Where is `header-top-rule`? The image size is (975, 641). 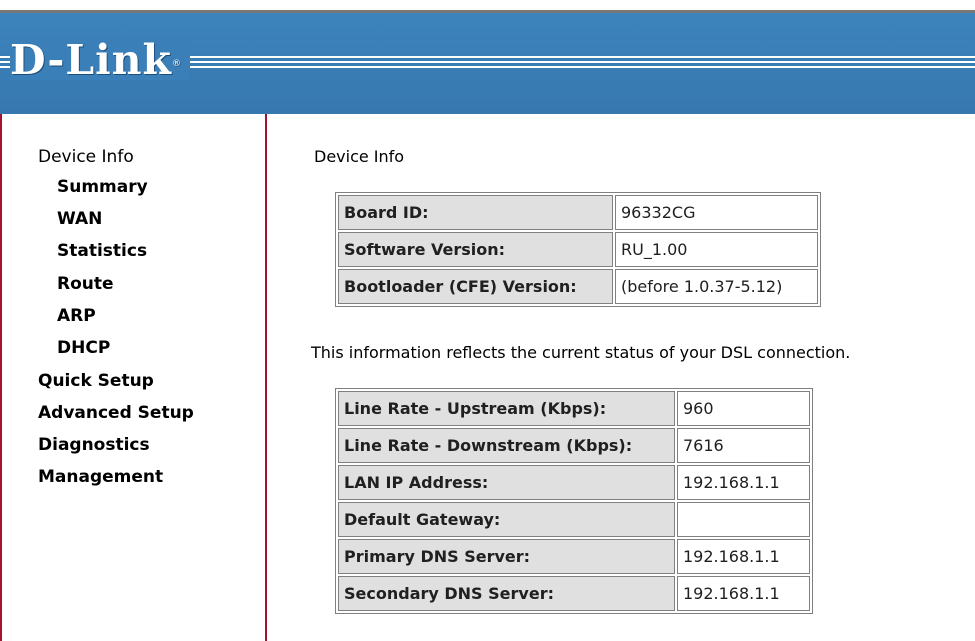 header-top-rule is located at coordinates (487, 11).